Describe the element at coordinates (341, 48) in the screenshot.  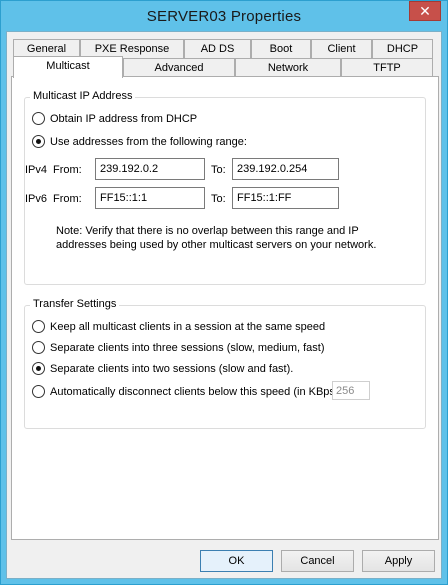
I see `tab-client: Client` at that location.